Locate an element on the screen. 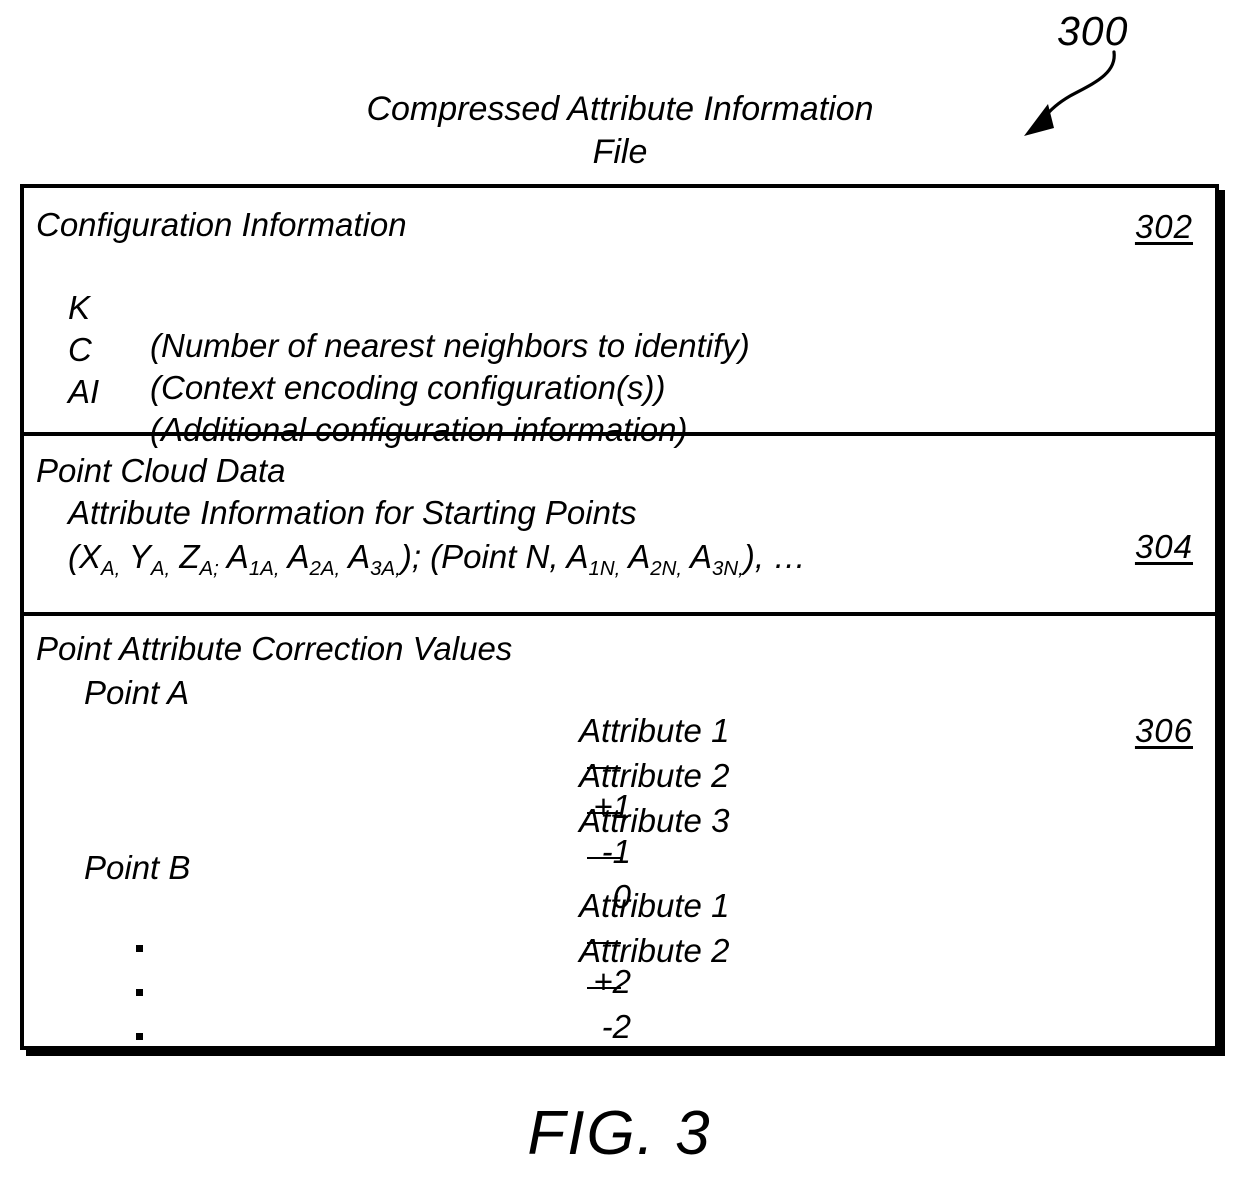  attribute-dash-separator-icon is located at coordinates (604, 988).